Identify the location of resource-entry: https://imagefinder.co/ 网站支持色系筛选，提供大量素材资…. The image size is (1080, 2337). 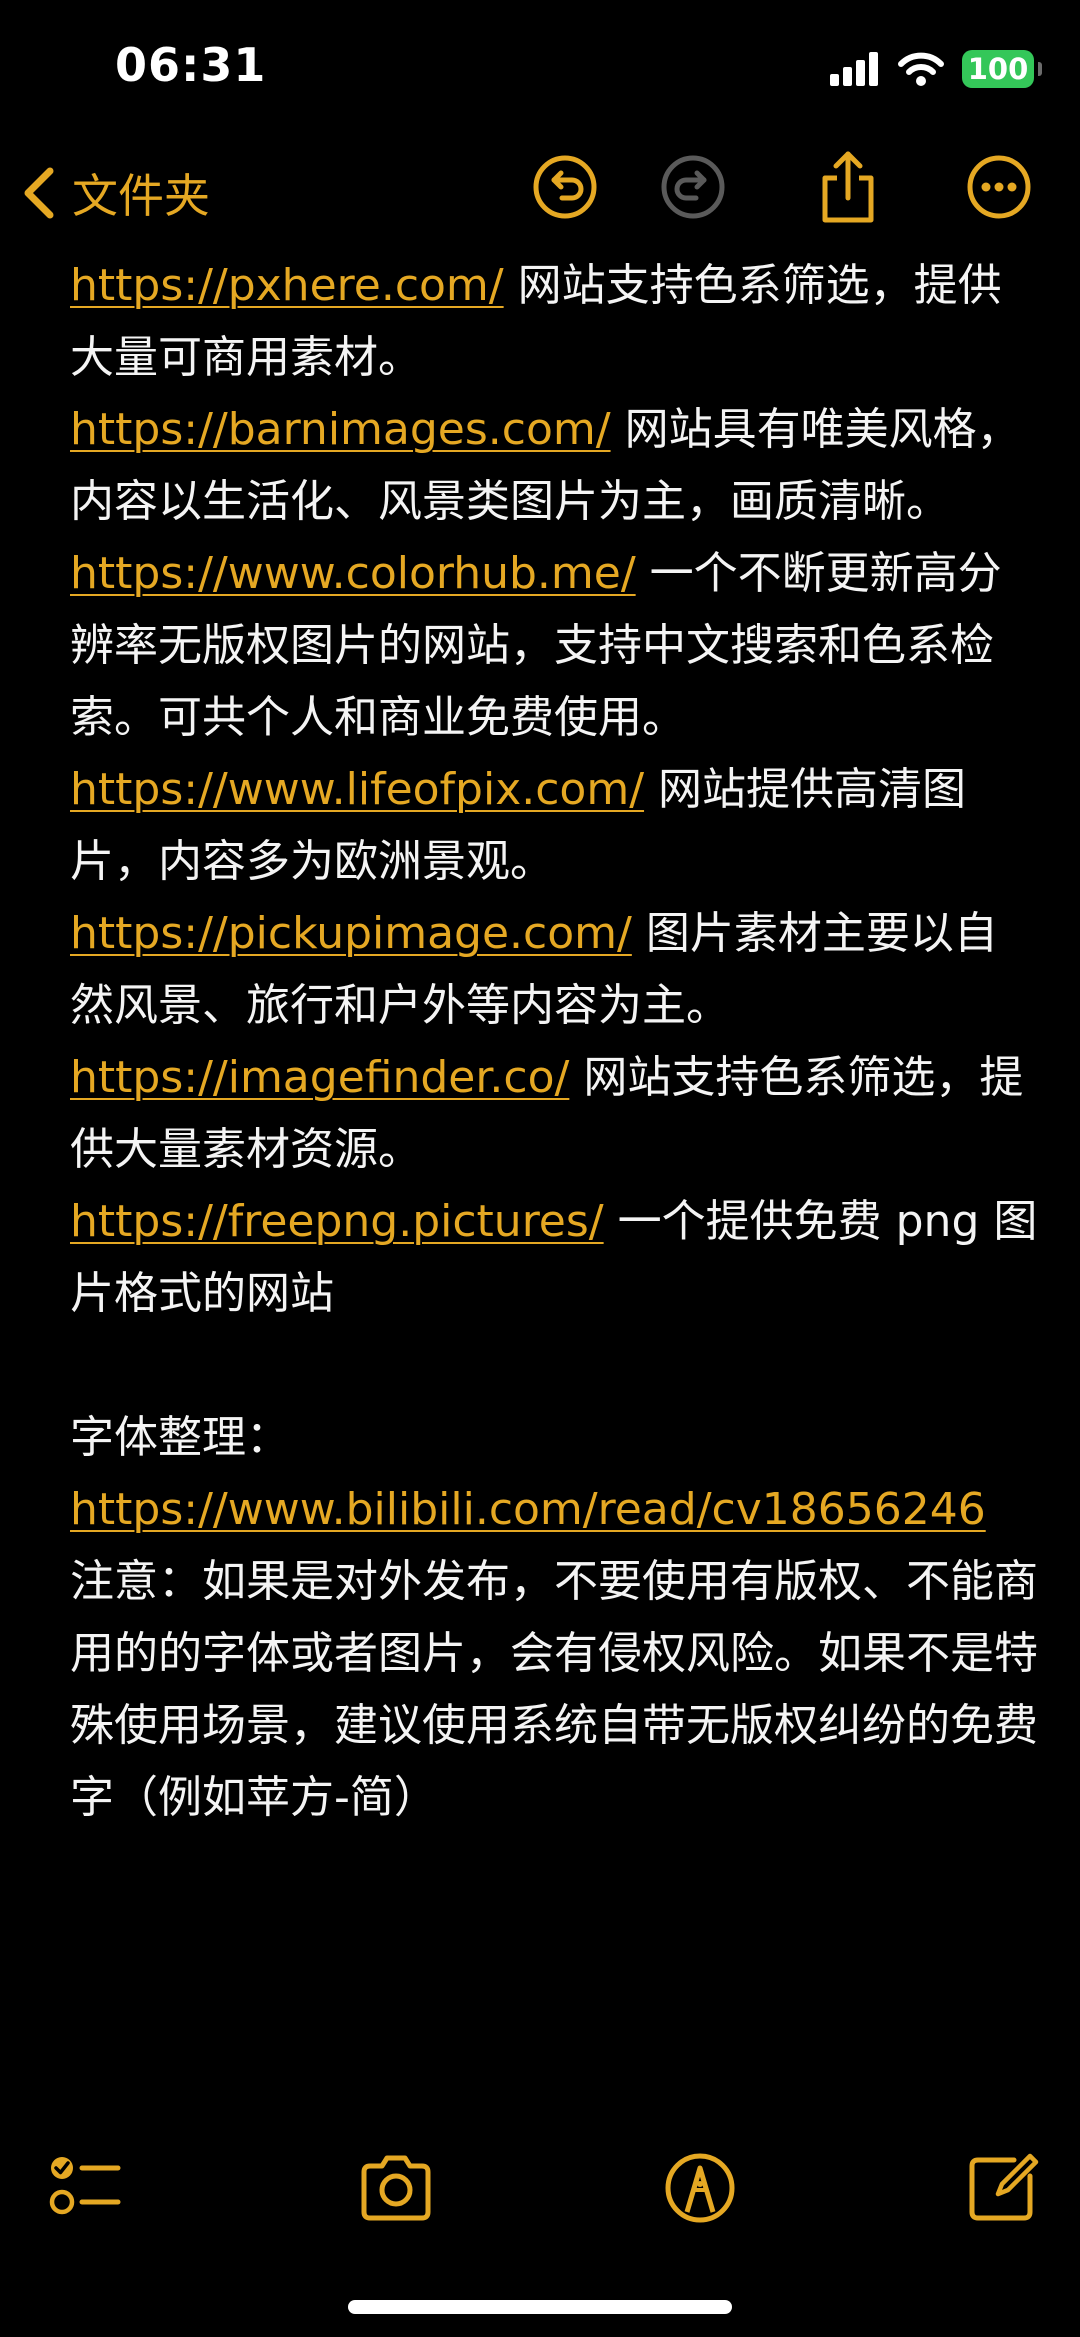
(555, 1114).